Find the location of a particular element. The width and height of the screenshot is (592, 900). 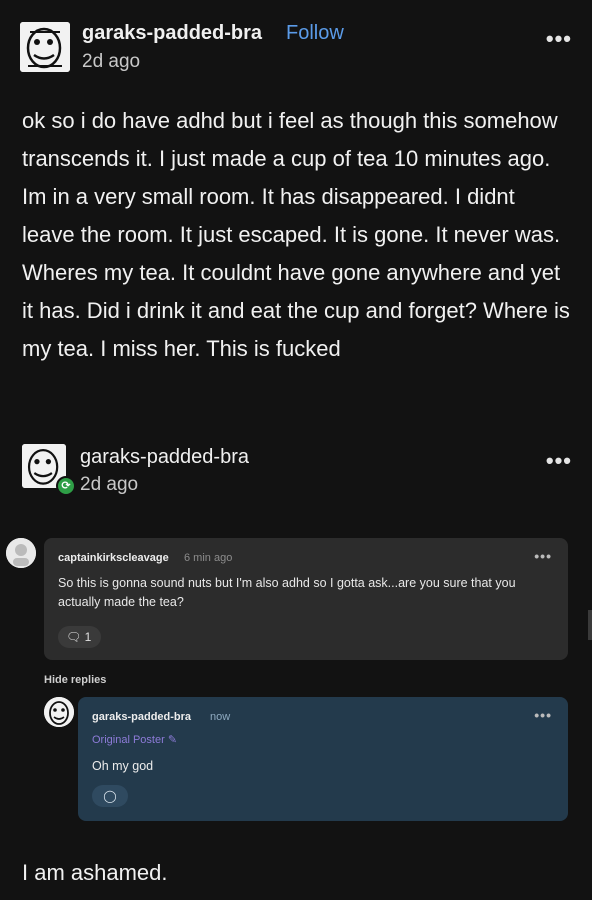

reply-count-button: 🗨︎ 1 is located at coordinates (80, 637).